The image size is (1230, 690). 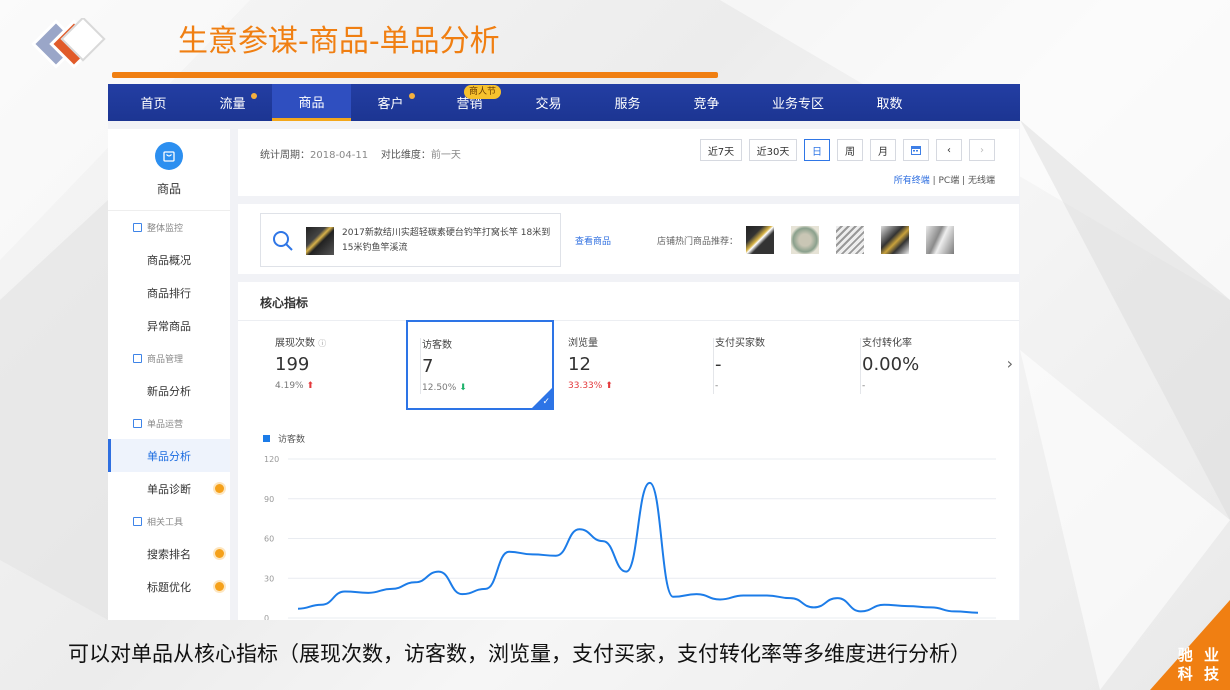 I want to click on arrow-down-icon: ⬇, so click(x=463, y=388).